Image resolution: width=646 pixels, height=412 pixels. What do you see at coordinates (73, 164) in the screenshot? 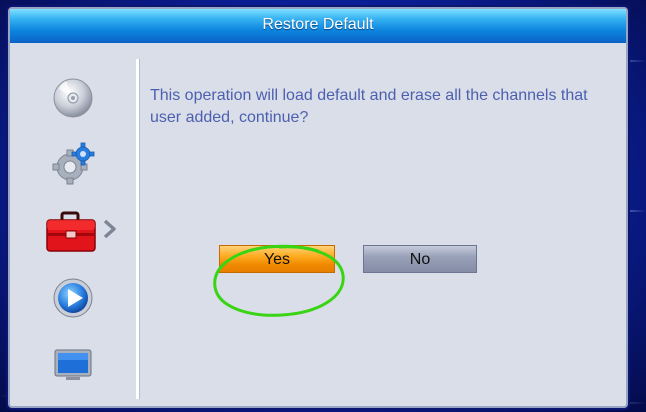
I see `gear-icon` at bounding box center [73, 164].